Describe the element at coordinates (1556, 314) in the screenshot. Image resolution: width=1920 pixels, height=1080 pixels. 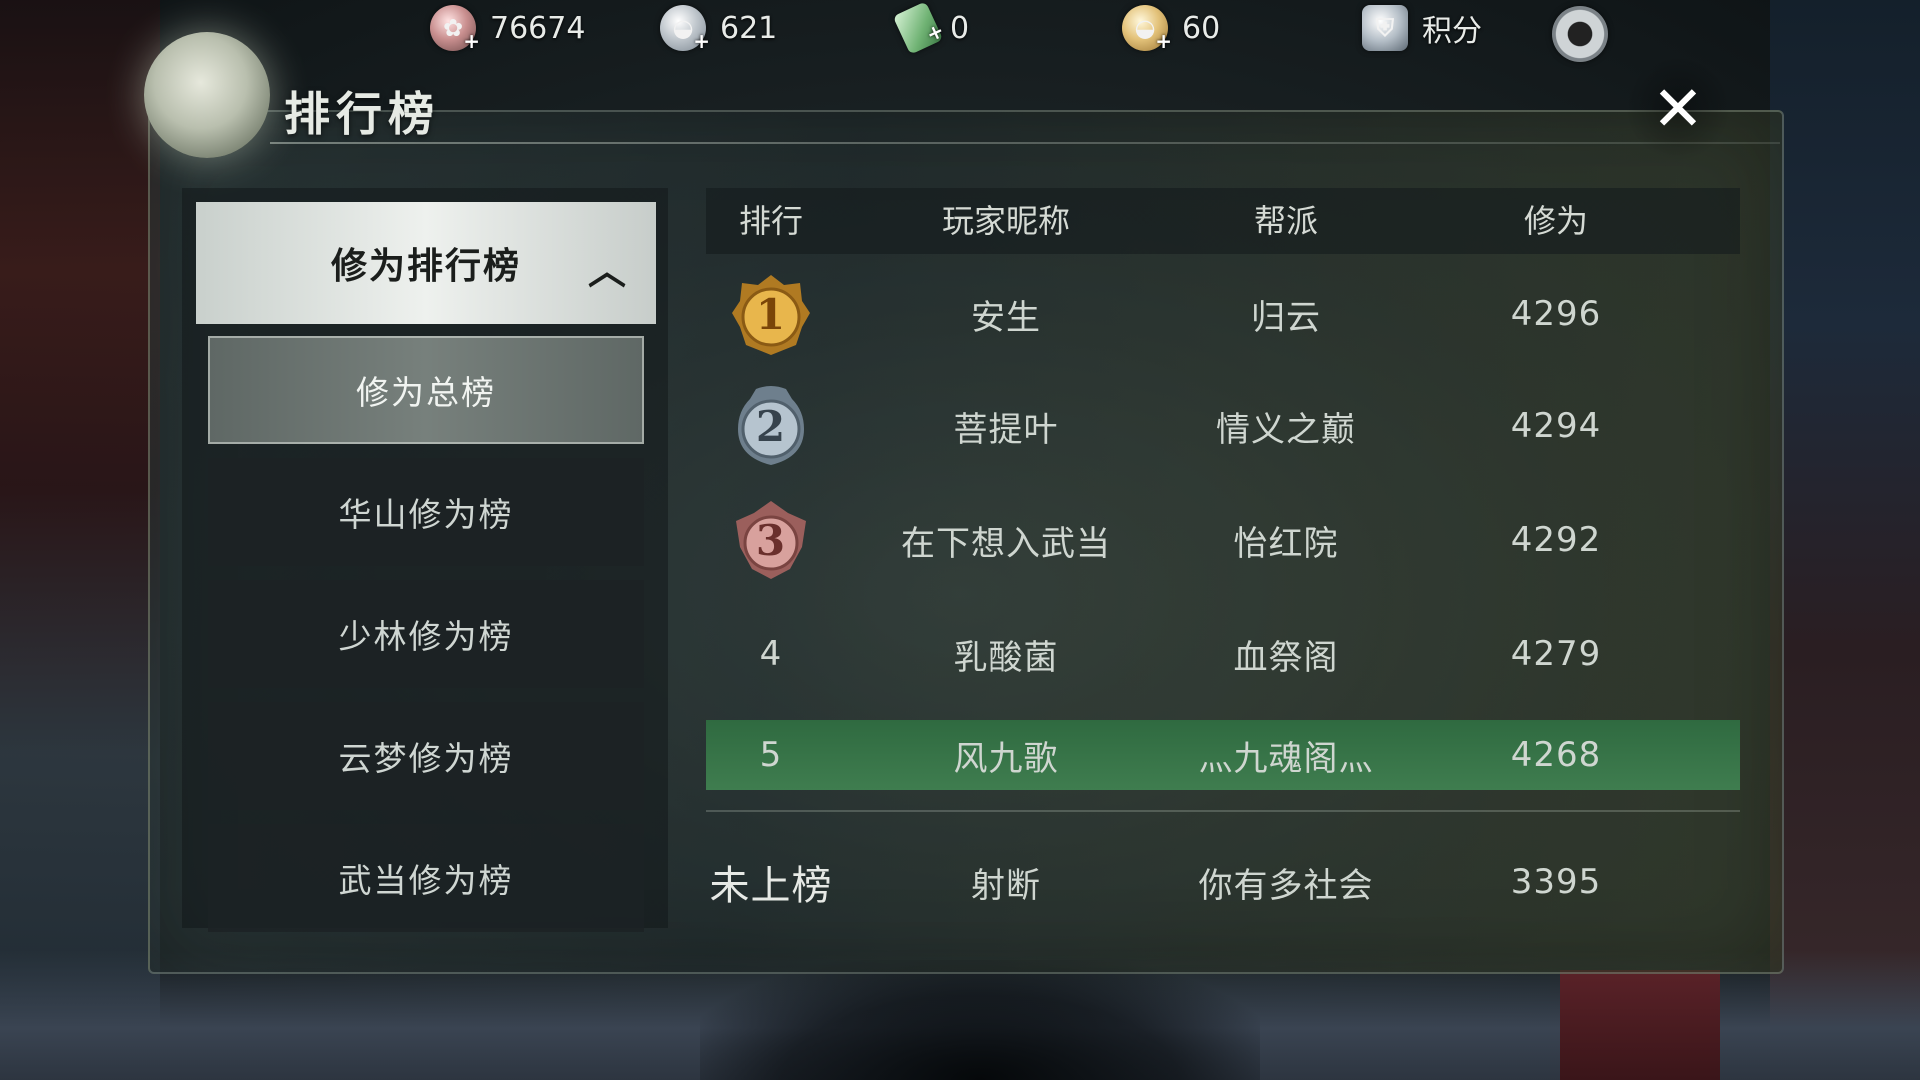
I see `score-value: 4296` at that location.